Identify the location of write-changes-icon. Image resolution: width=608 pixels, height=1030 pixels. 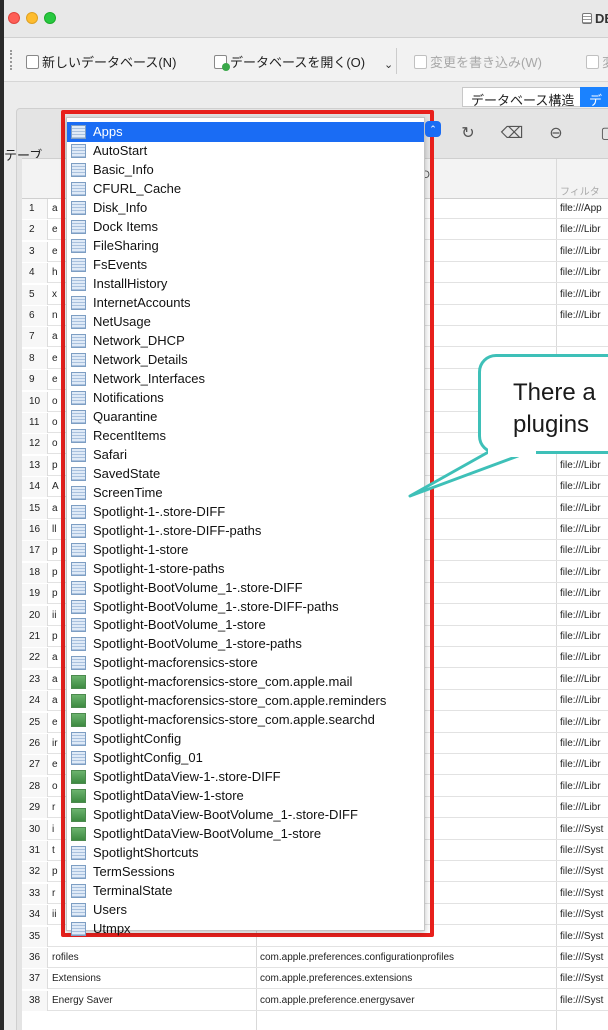
(420, 61).